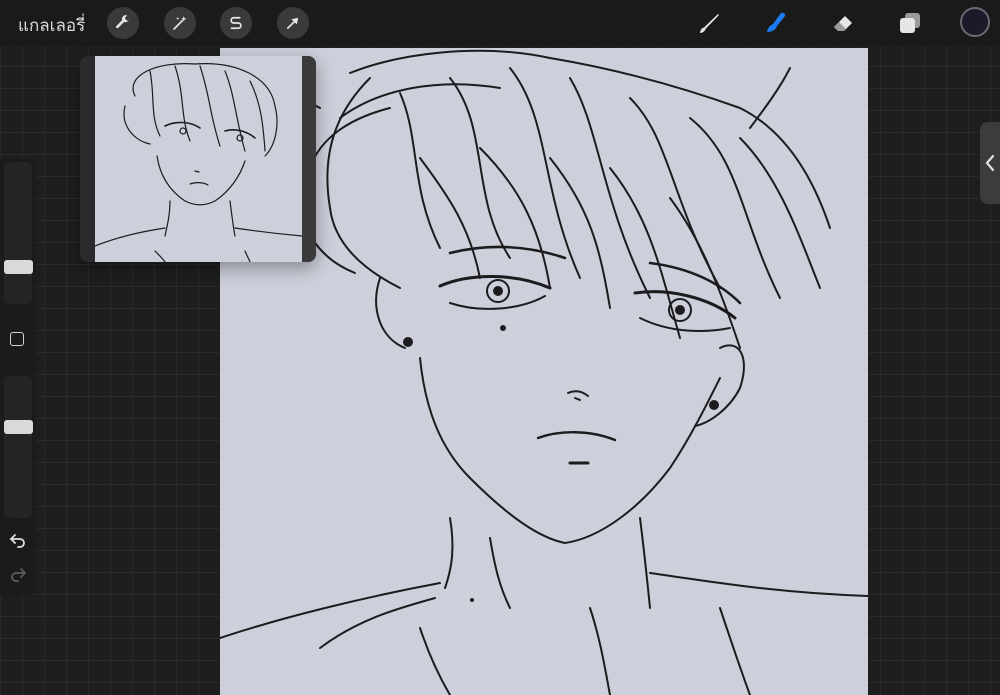 Image resolution: width=1000 pixels, height=695 pixels. I want to click on reference-scrollbar, so click(309, 159).